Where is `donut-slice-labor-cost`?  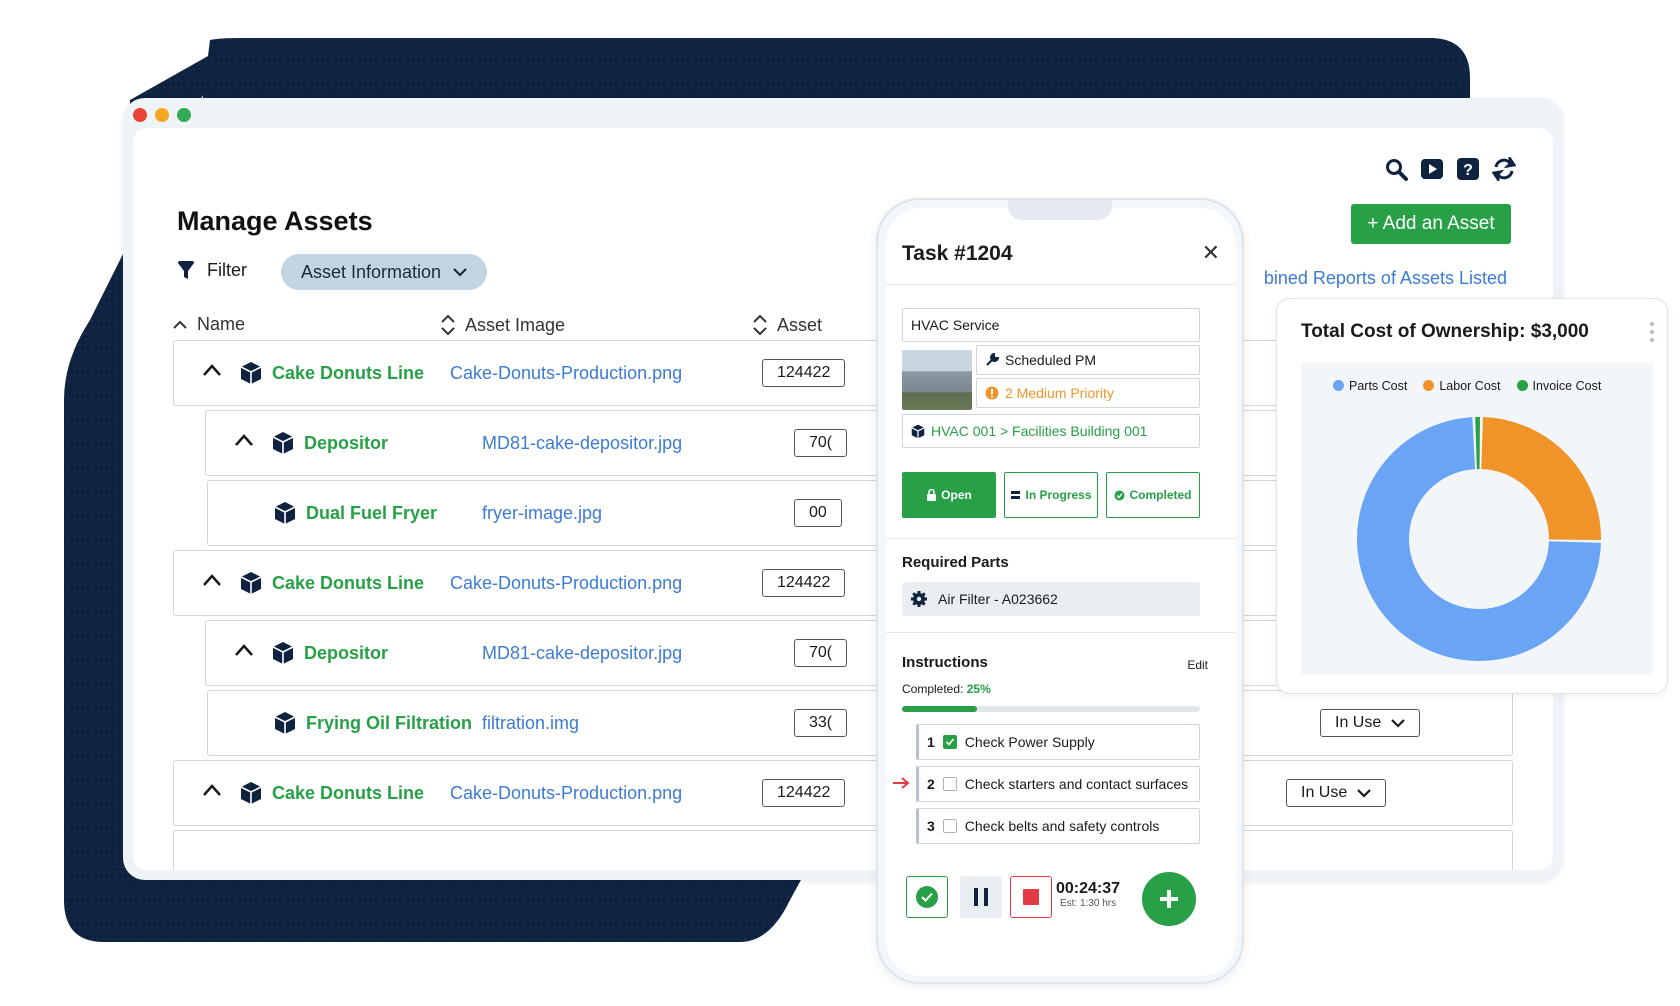
donut-slice-labor-cost is located at coordinates (1541, 478).